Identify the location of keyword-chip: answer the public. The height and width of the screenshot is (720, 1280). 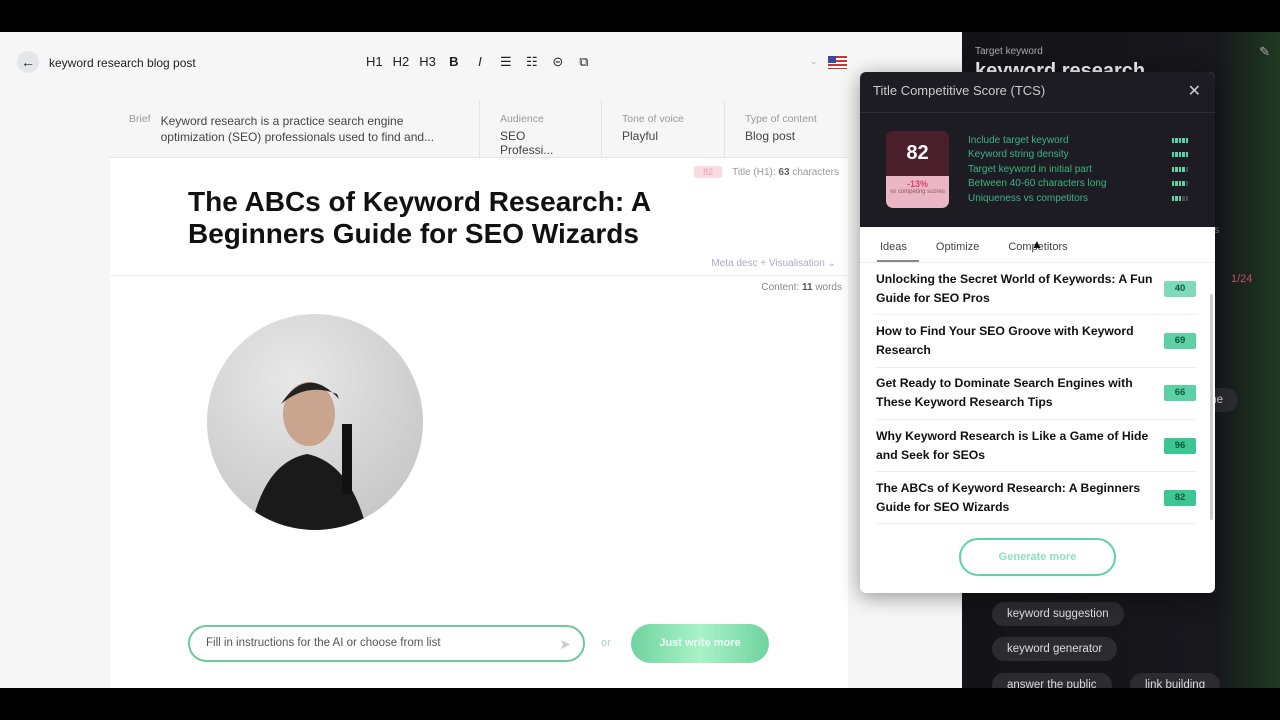
(1052, 680).